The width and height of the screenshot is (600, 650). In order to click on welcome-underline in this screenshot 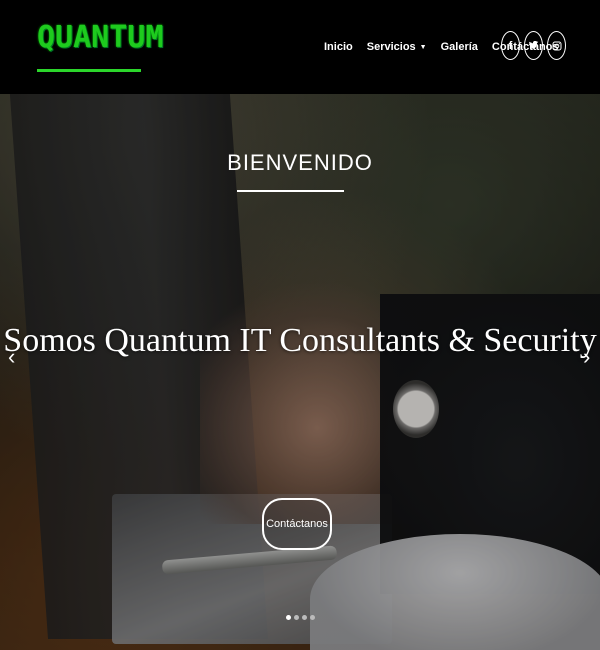, I will do `click(290, 191)`.